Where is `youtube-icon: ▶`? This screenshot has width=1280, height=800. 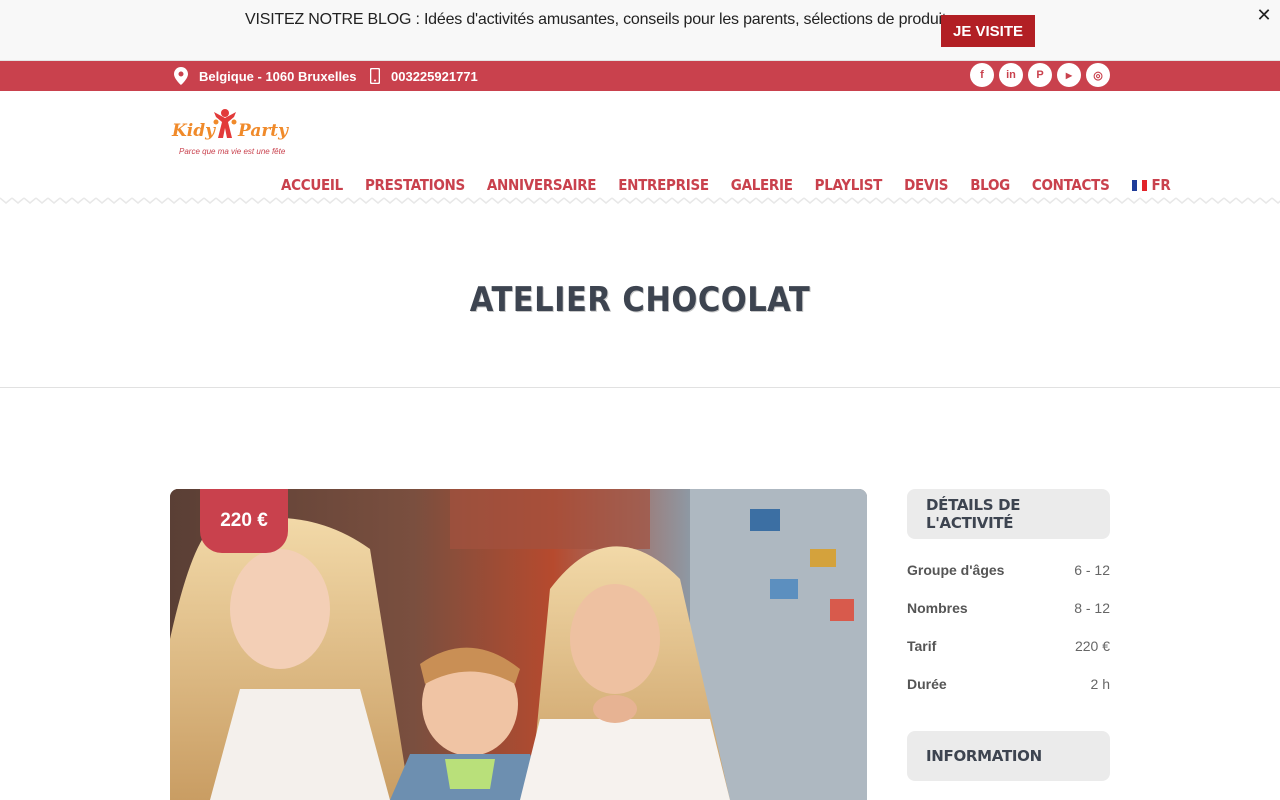
youtube-icon: ▶ is located at coordinates (1069, 75).